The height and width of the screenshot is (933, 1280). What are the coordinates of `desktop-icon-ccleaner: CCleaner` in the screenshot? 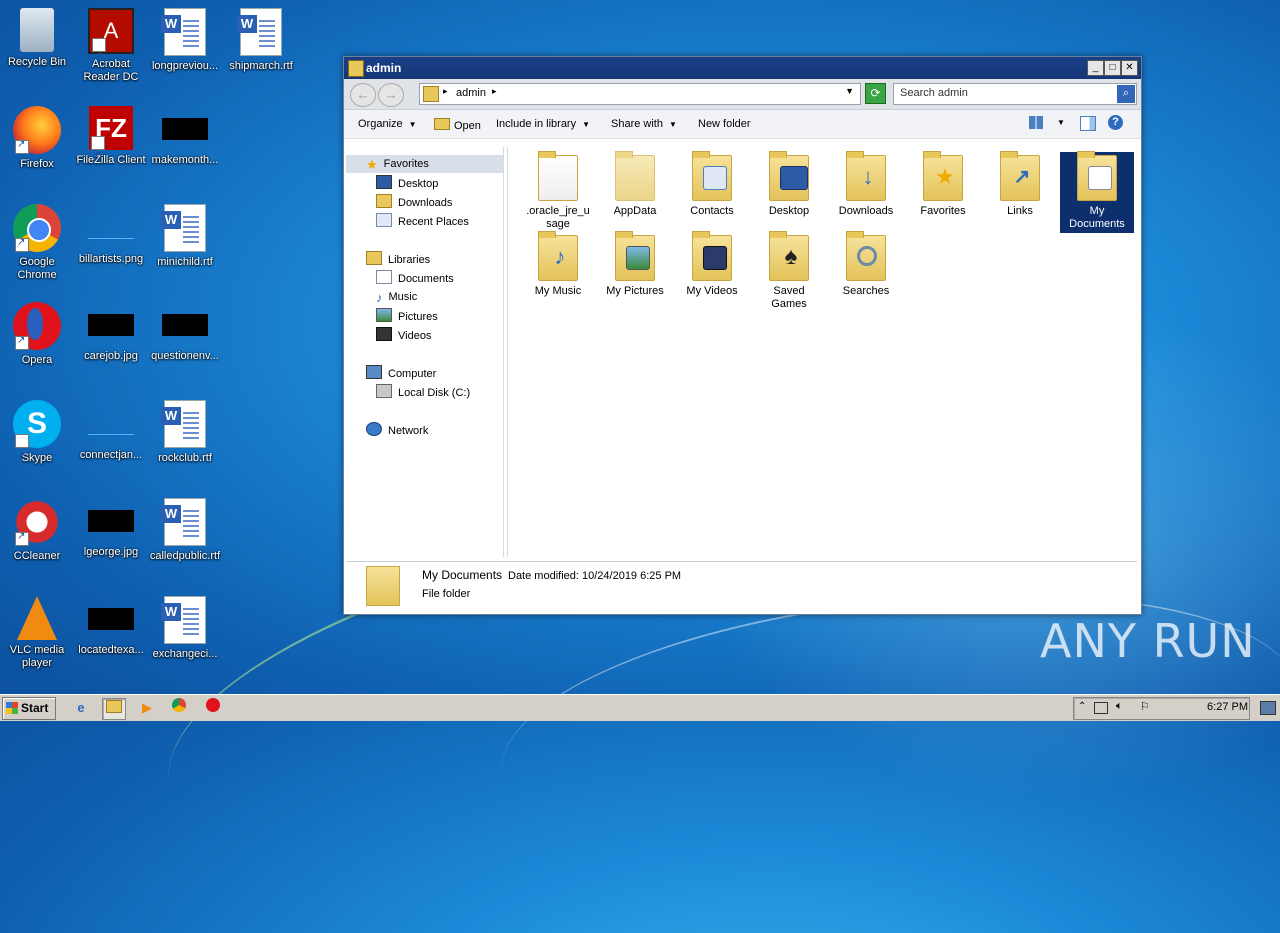 It's located at (37, 530).